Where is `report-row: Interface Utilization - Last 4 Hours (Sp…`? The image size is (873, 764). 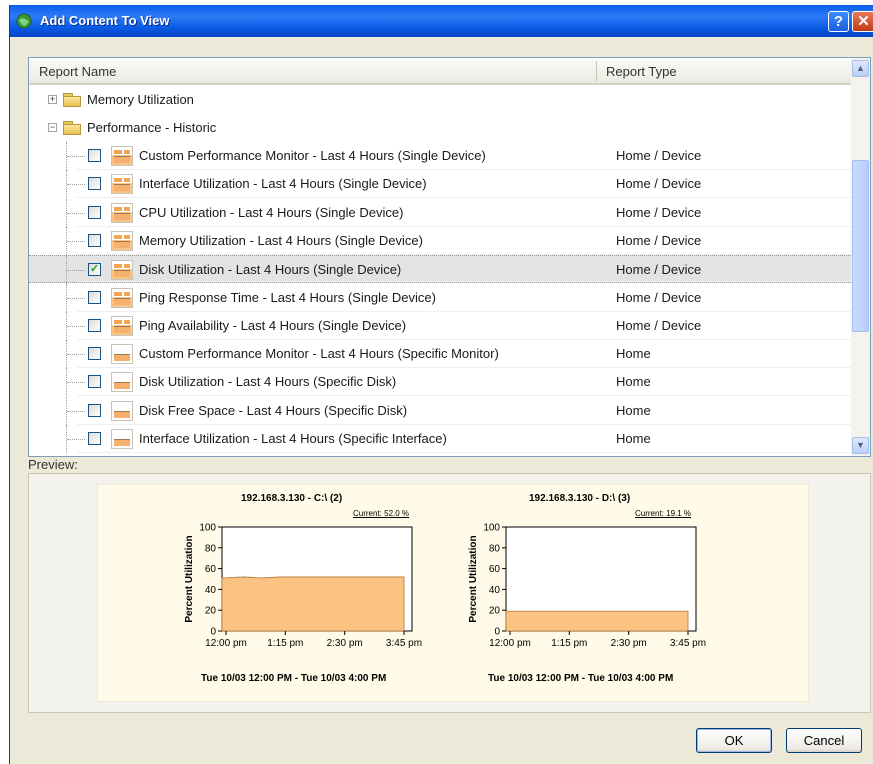 report-row: Interface Utilization - Last 4 Hours (Sp… is located at coordinates (440, 439).